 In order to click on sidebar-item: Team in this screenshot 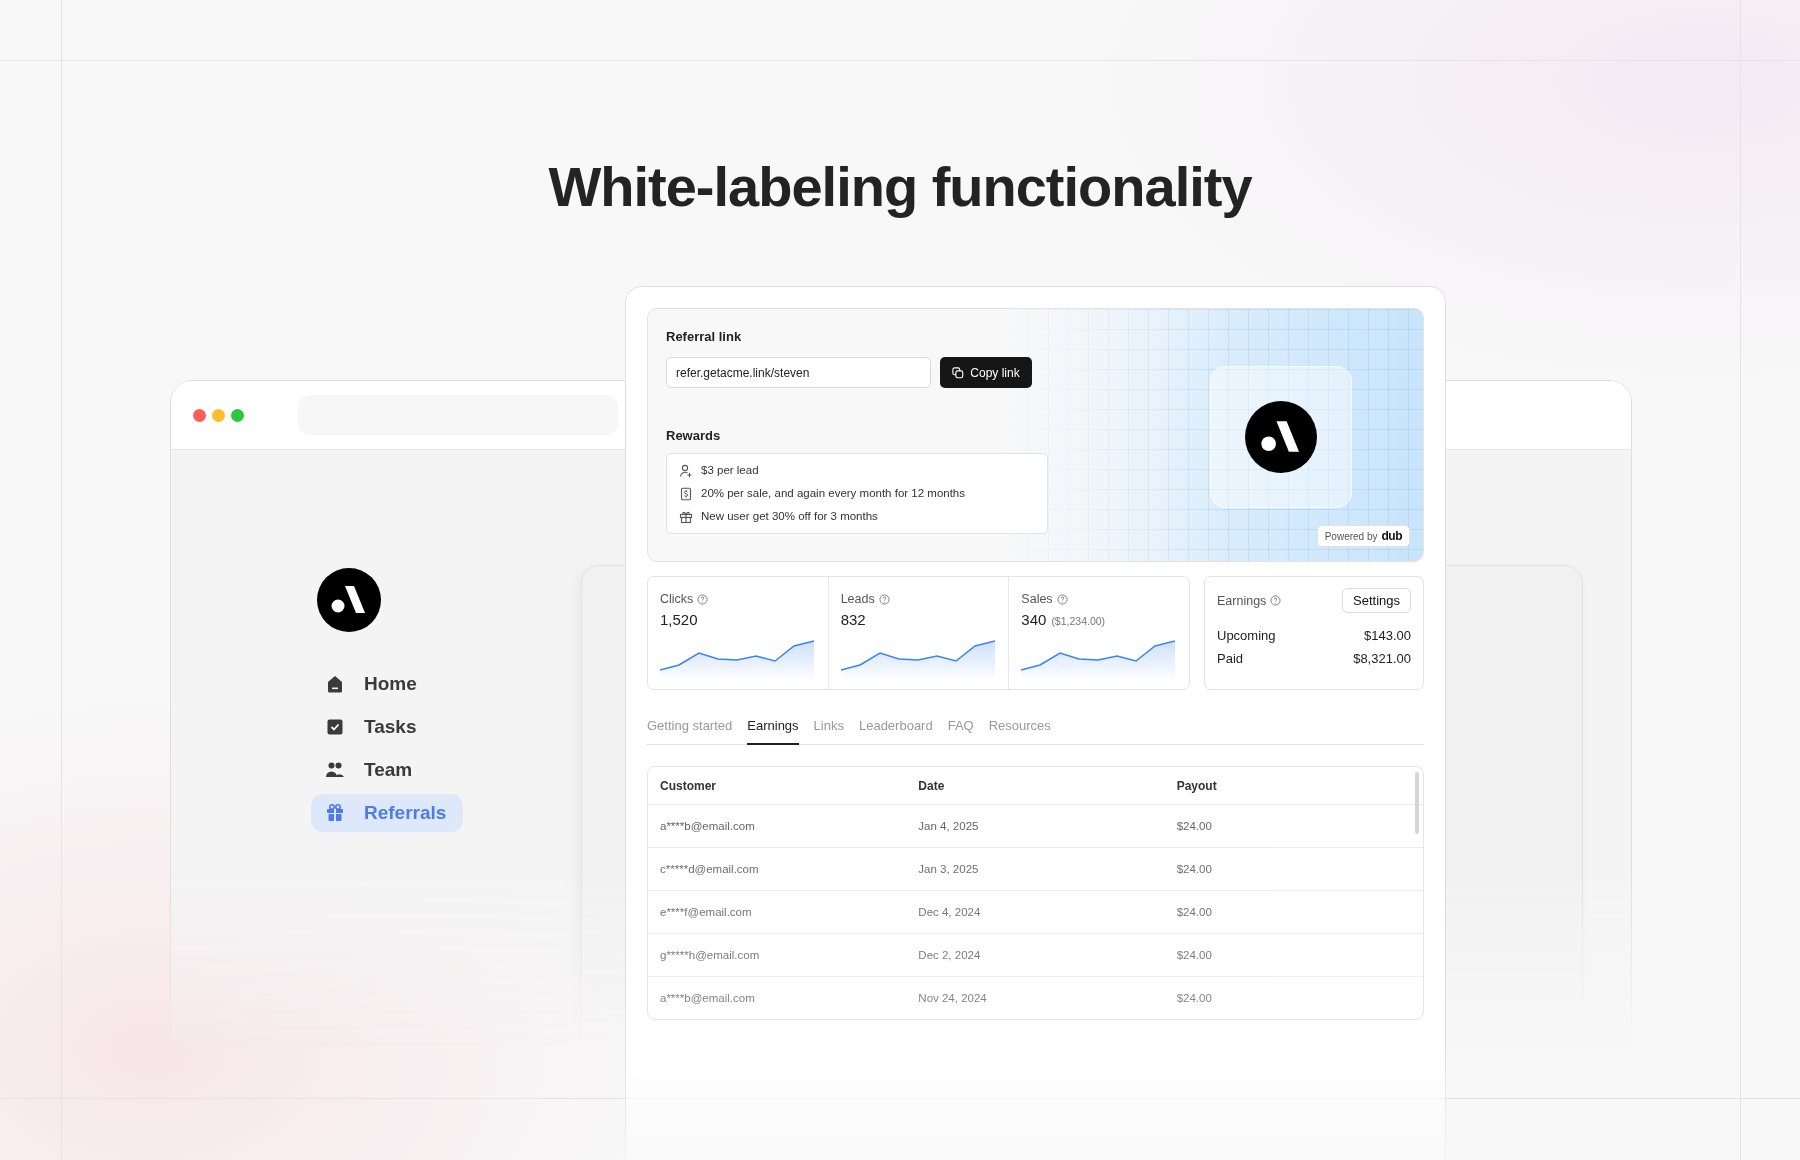, I will do `click(387, 770)`.